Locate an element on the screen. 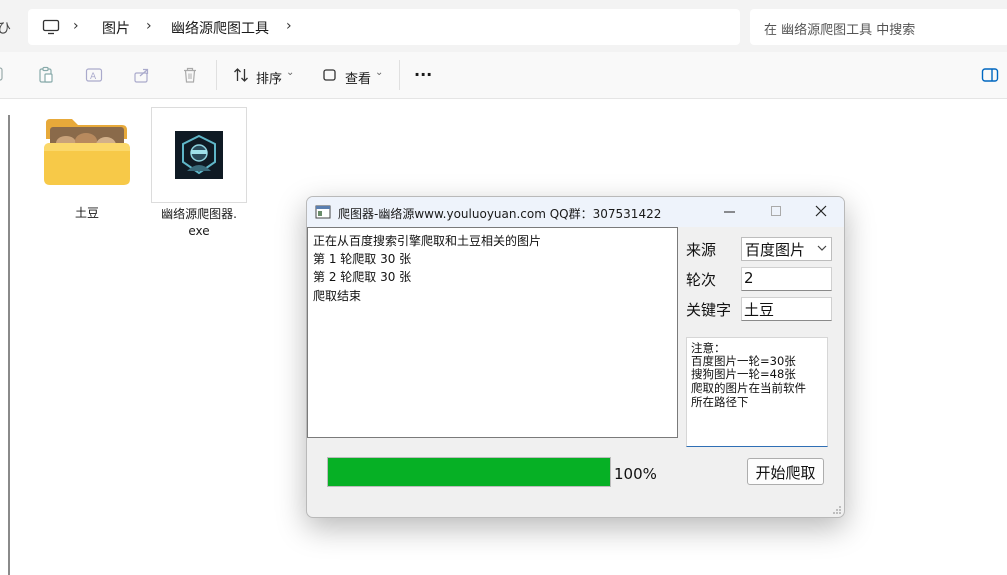 This screenshot has width=1007, height=575. sort-icon is located at coordinates (241, 75).